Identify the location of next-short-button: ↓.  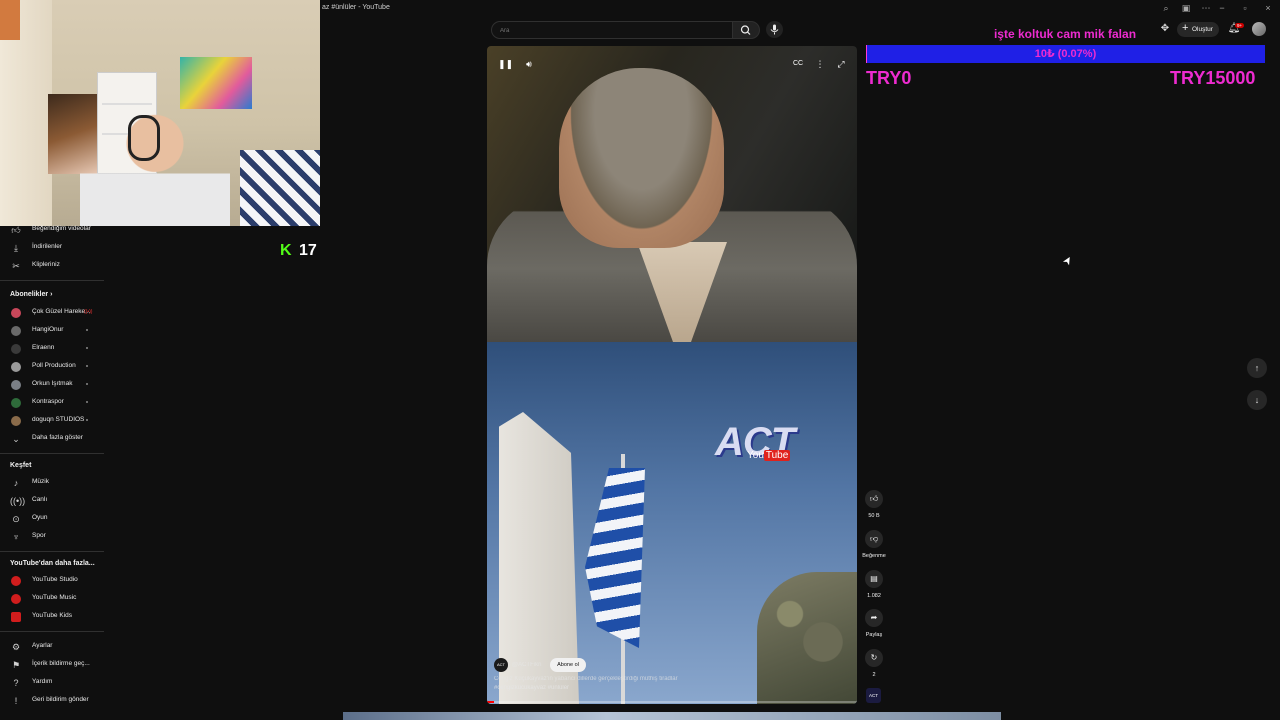
(1257, 400).